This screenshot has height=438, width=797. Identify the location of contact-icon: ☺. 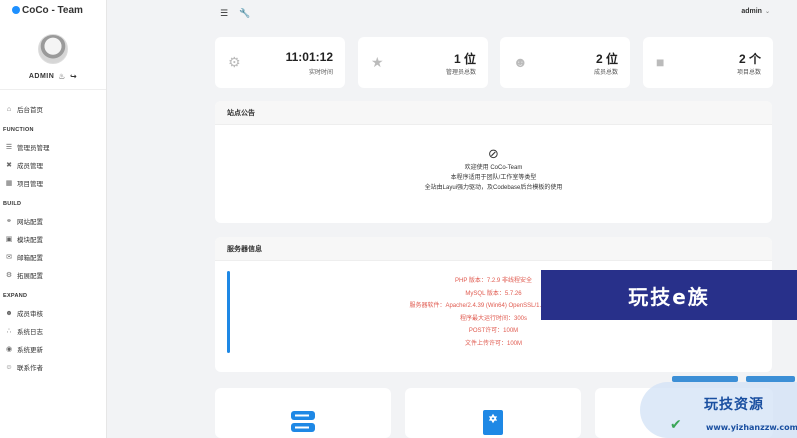
(9, 367).